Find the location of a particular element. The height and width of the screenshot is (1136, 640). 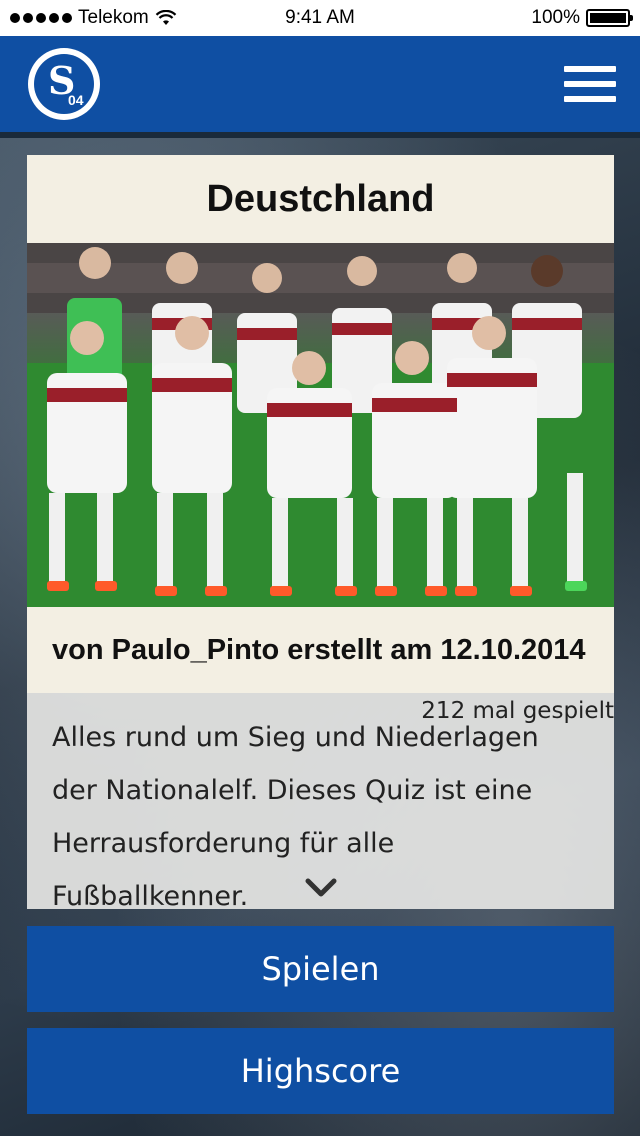

play-count: 212 mal gespielt is located at coordinates (517, 711).